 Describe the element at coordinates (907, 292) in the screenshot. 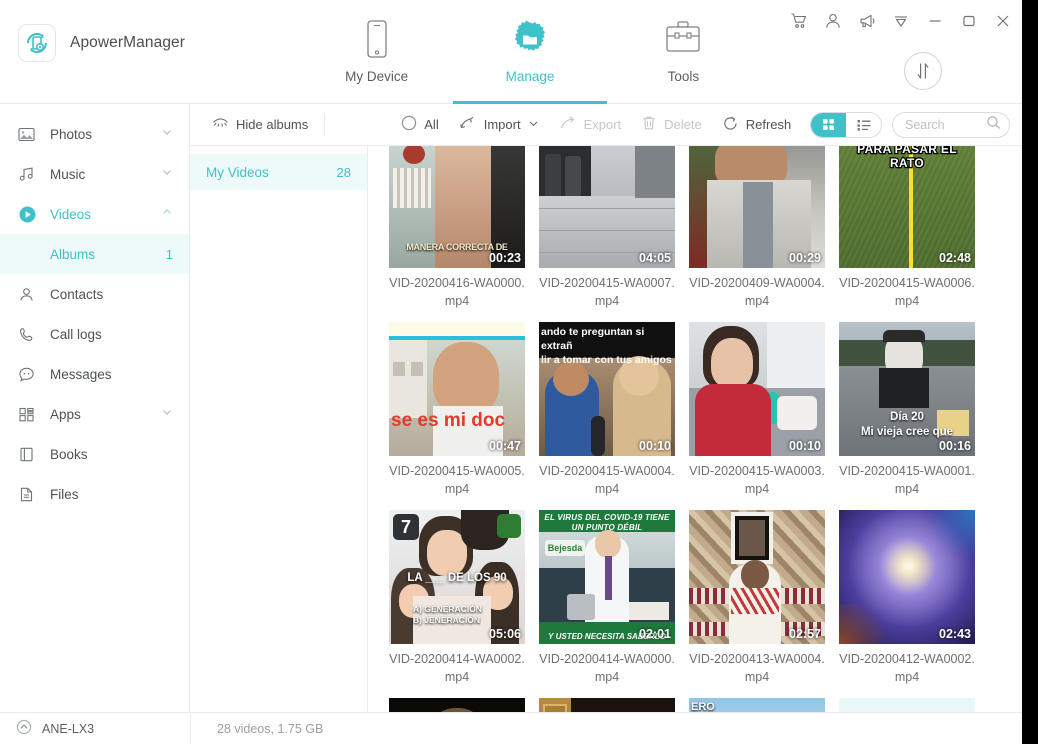

I see `video-name: VID-20200415-WA0006.mp4` at that location.